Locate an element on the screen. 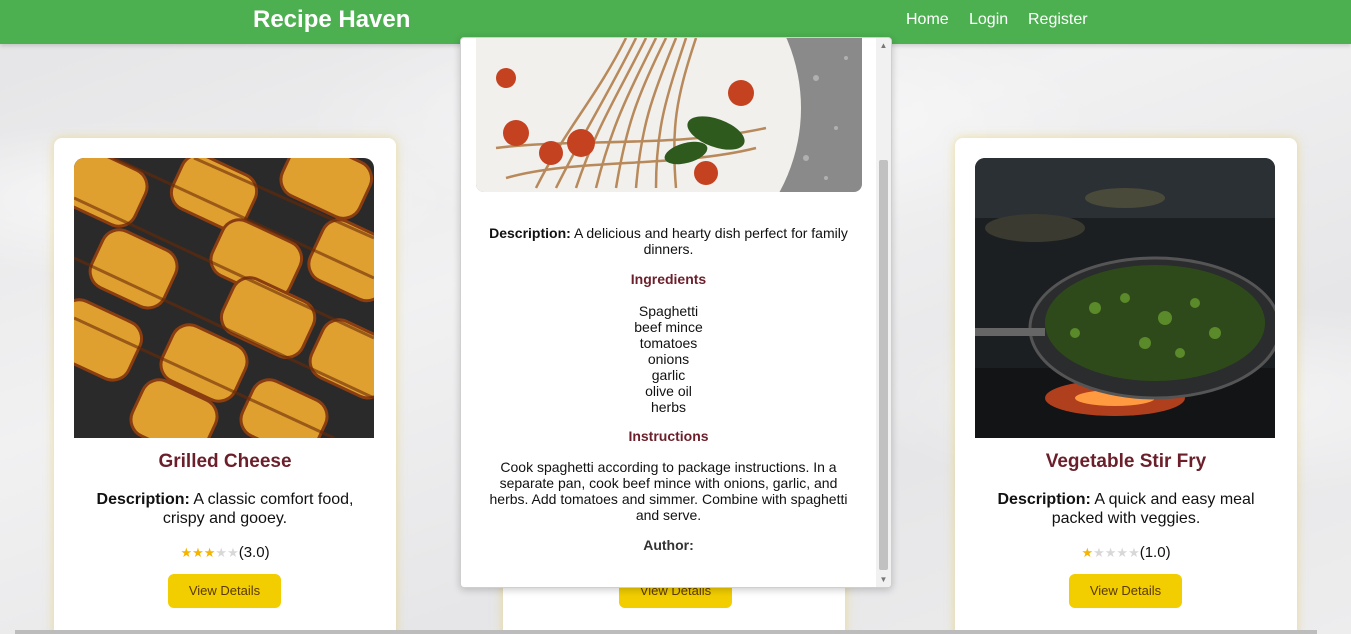  horizontal-scrollbar is located at coordinates (666, 632).